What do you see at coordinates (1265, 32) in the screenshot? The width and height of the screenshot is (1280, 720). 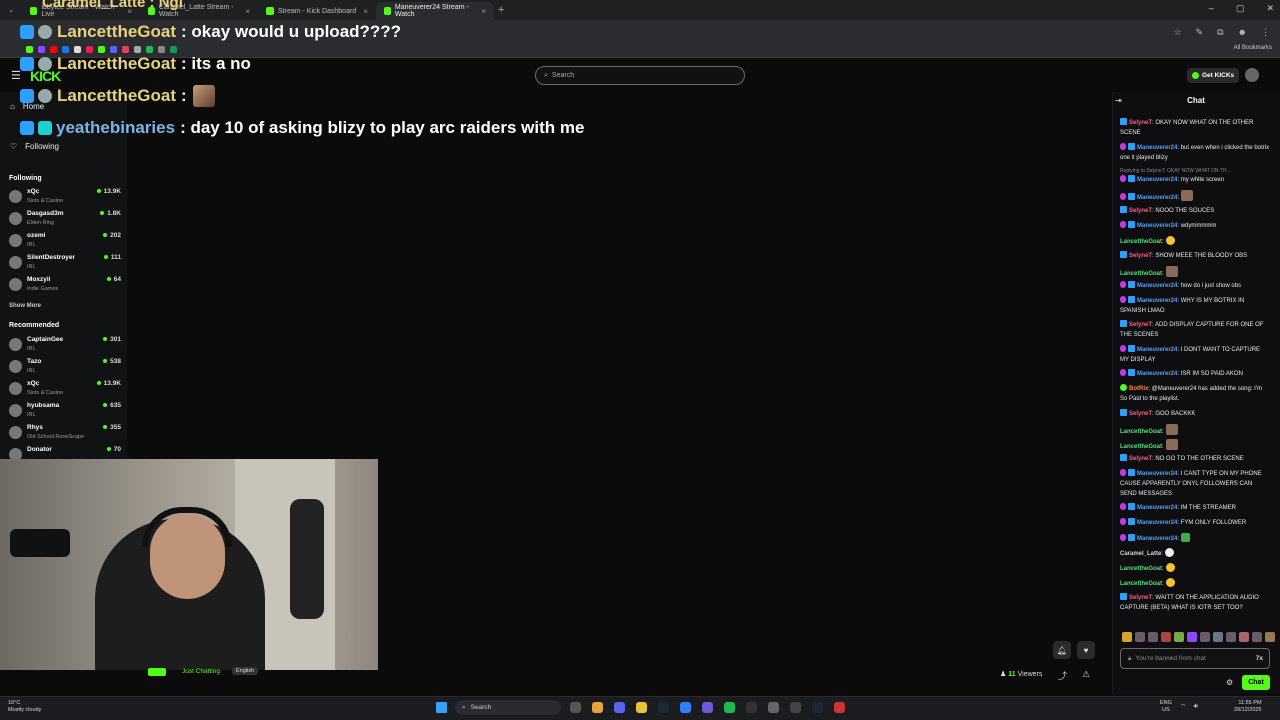 I see `menu-dots-icon: ⋮` at bounding box center [1265, 32].